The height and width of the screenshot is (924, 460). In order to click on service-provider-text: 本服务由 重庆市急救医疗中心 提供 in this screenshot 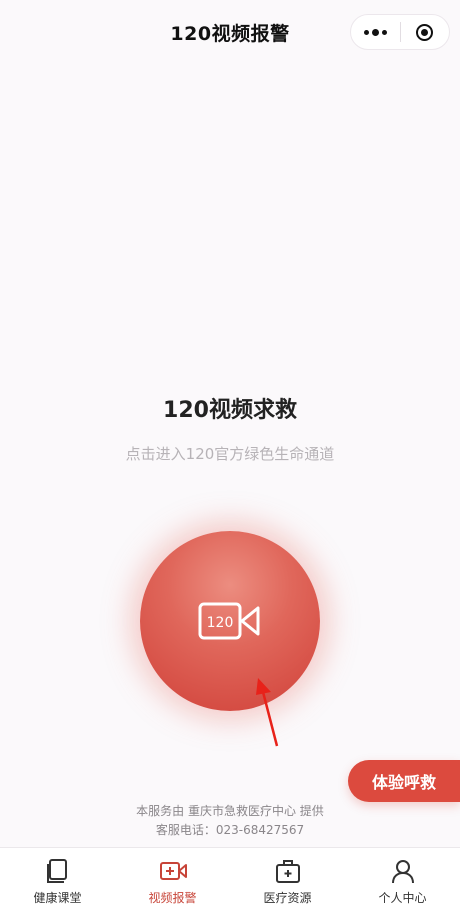, I will do `click(230, 811)`.